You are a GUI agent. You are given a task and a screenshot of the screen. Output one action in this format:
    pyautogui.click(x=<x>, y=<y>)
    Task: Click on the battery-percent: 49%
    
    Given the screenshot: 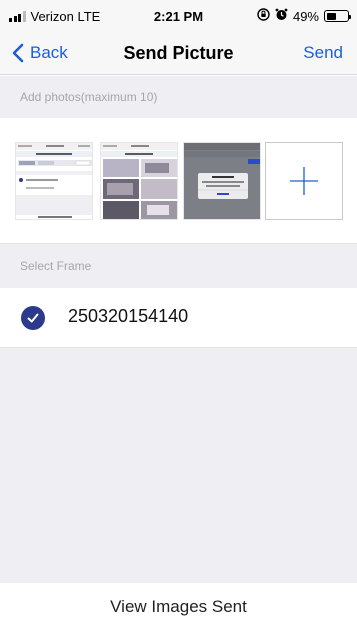 What is the action you would take?
    pyautogui.click(x=305, y=16)
    